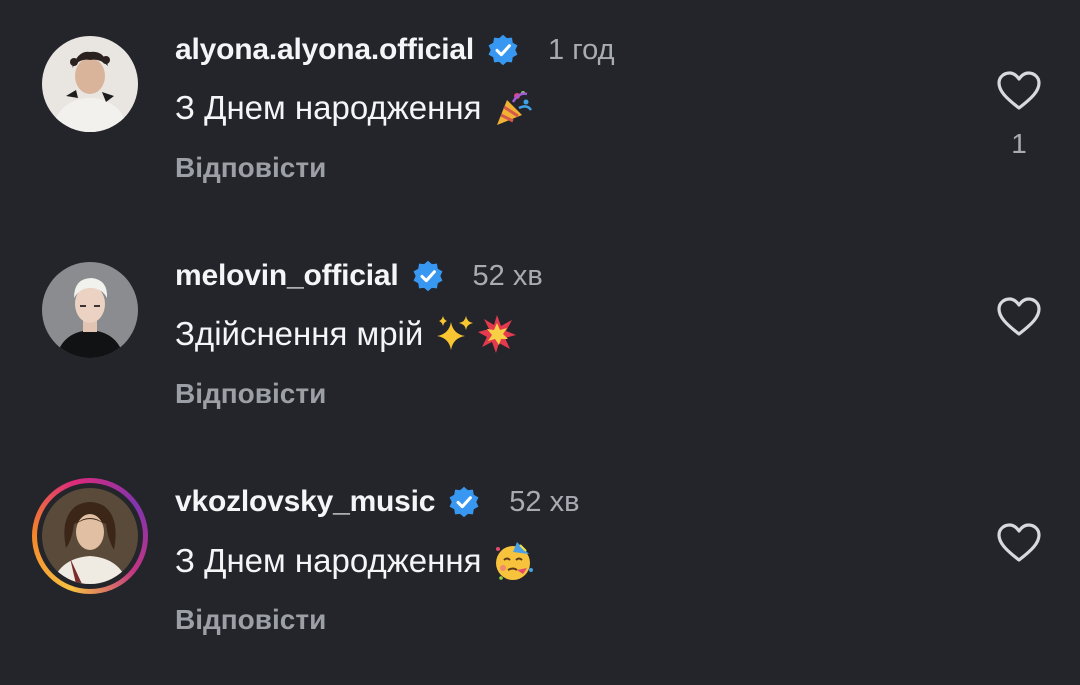 Image resolution: width=1080 pixels, height=685 pixels. Describe the element at coordinates (287, 276) in the screenshot. I see `username: melovin_official` at that location.